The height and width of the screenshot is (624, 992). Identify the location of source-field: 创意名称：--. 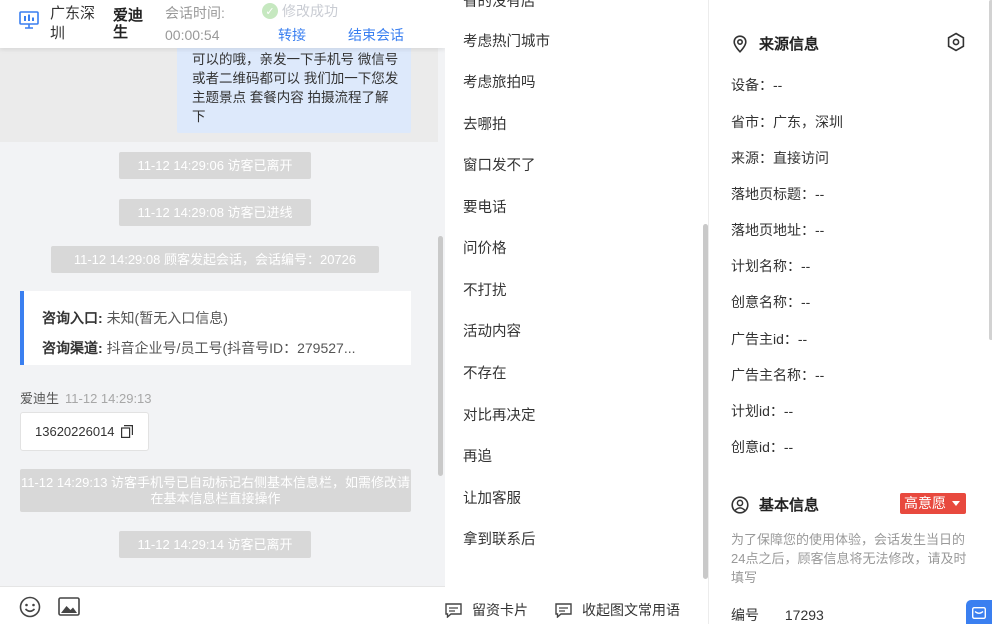
(771, 302).